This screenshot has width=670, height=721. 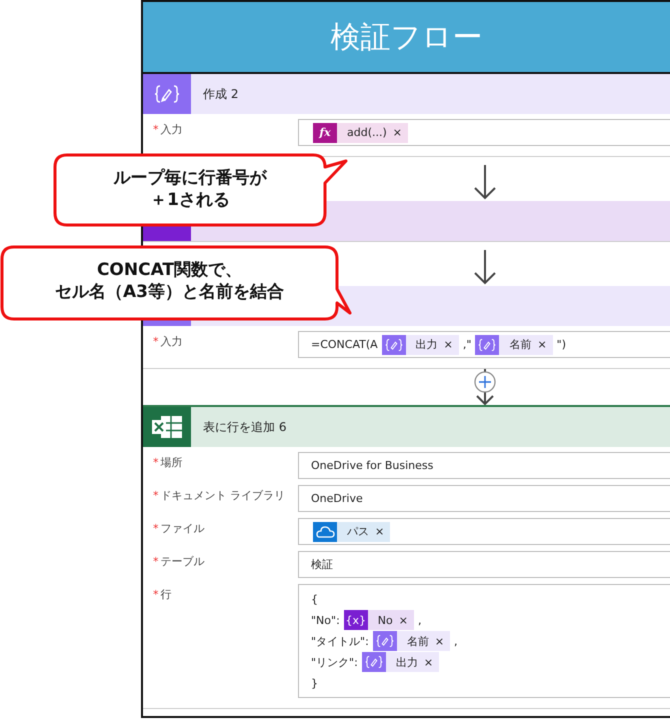 I want to click on field-label: ドキュメント ライブラリ, so click(x=222, y=495).